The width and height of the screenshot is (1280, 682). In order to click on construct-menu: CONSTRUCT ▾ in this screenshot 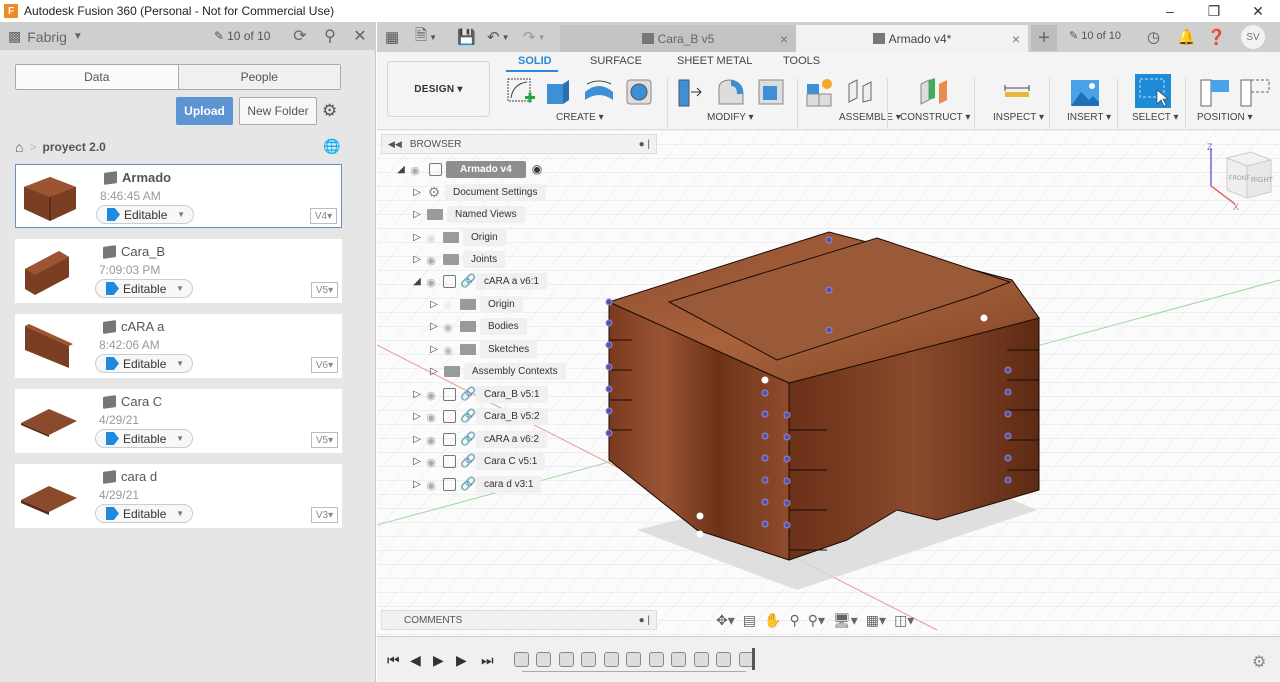, I will do `click(935, 117)`.